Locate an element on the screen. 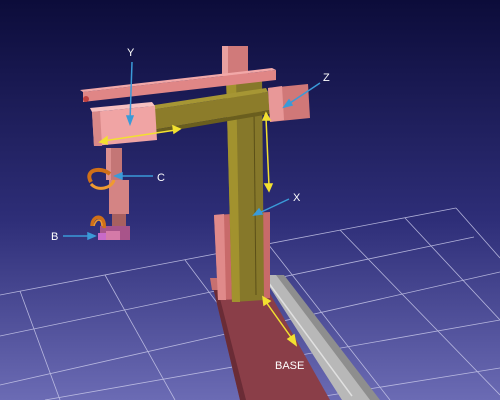 The height and width of the screenshot is (400, 500). label-base: BASE is located at coordinates (289, 366).